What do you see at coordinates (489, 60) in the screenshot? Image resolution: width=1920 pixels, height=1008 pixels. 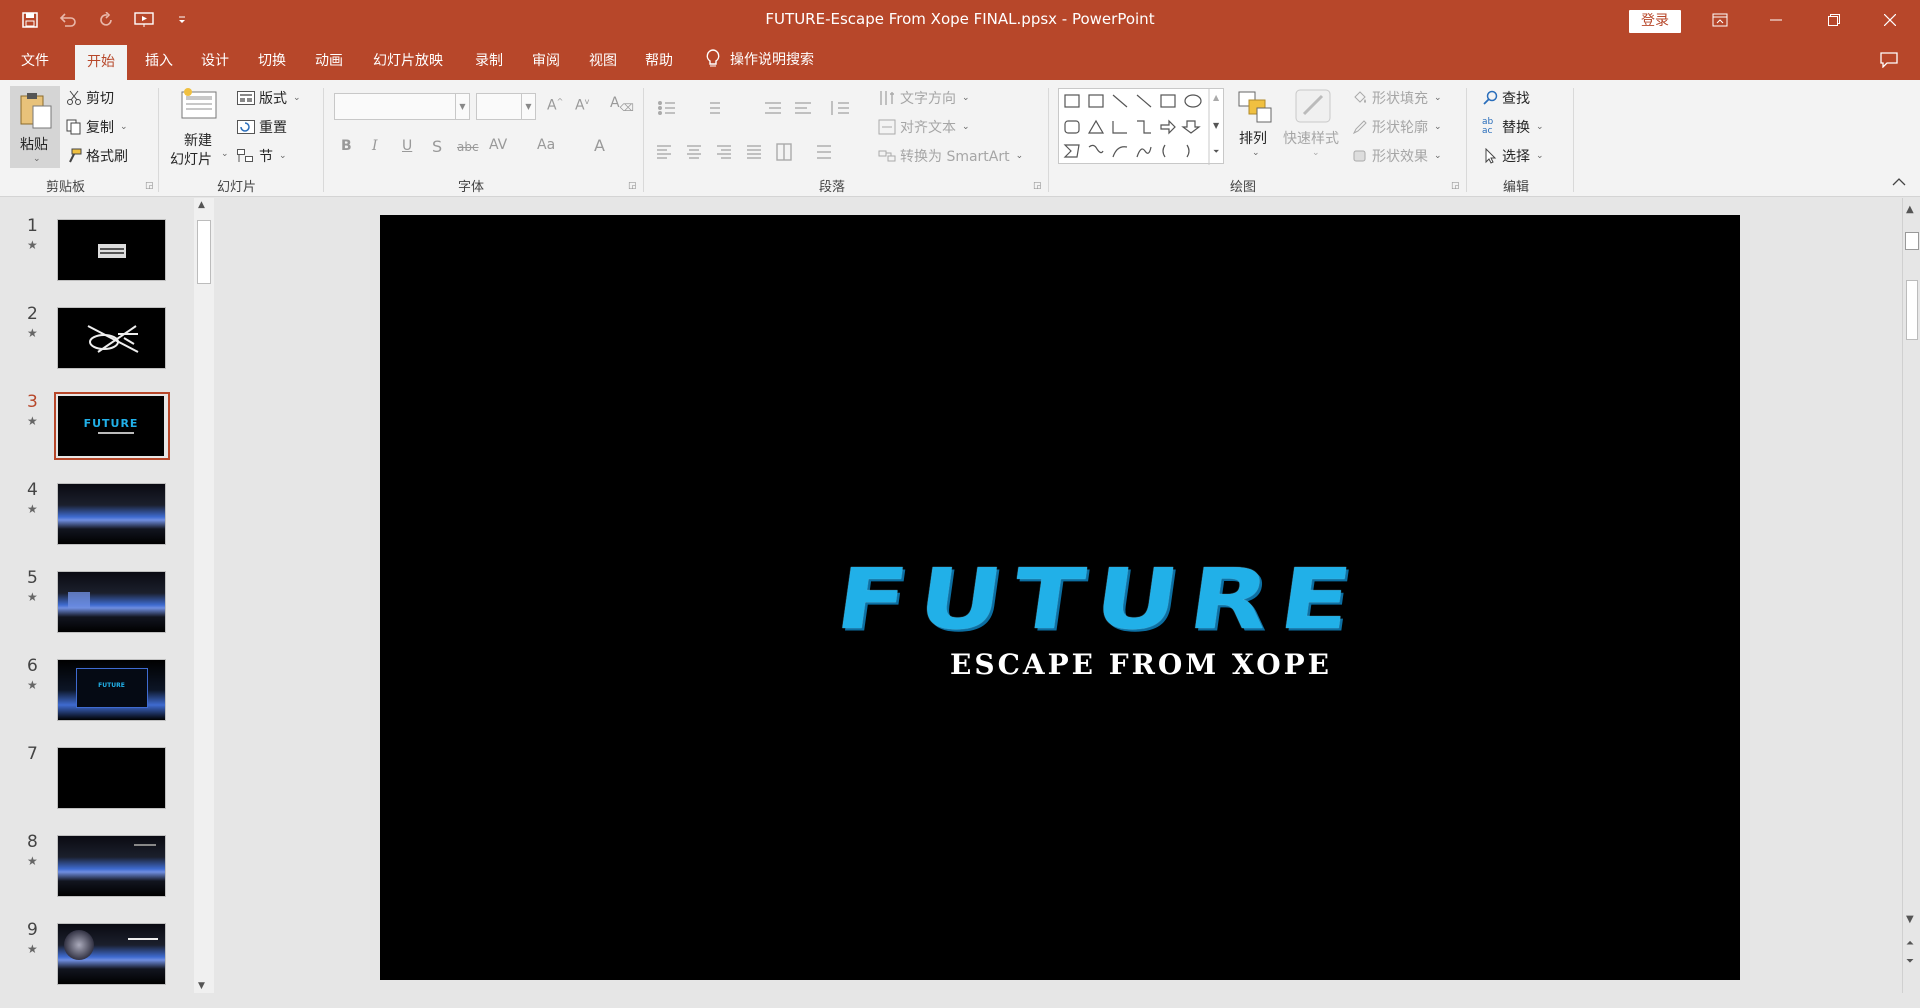 I see `tab-record: 录制` at bounding box center [489, 60].